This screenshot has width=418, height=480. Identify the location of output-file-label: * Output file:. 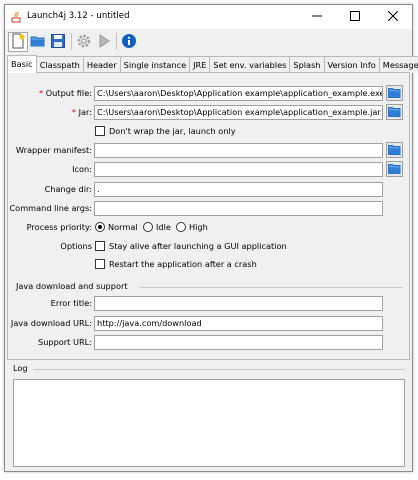
(65, 93).